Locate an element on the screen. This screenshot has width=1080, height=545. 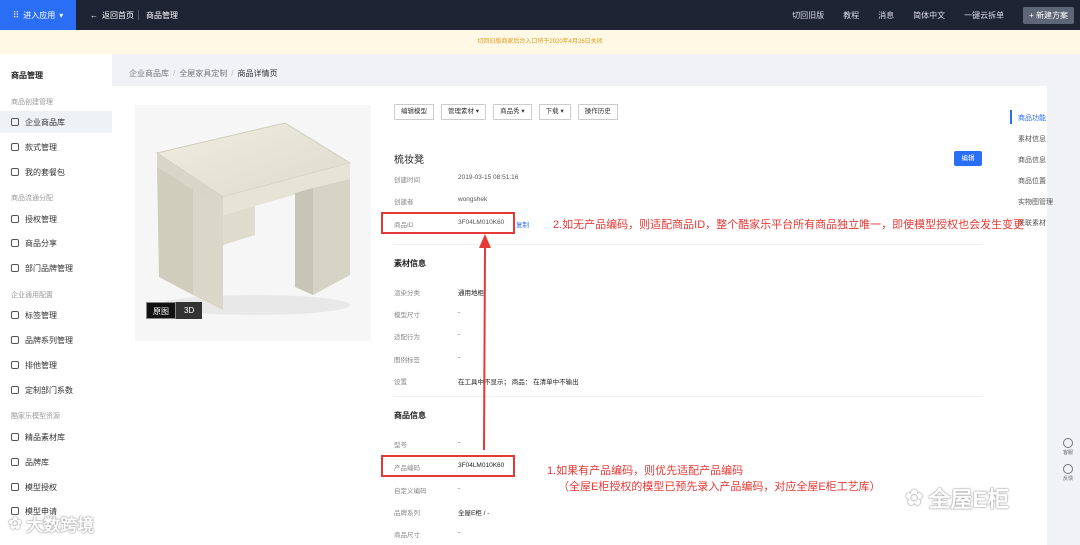
creator-label: 创建者 is located at coordinates (404, 202).